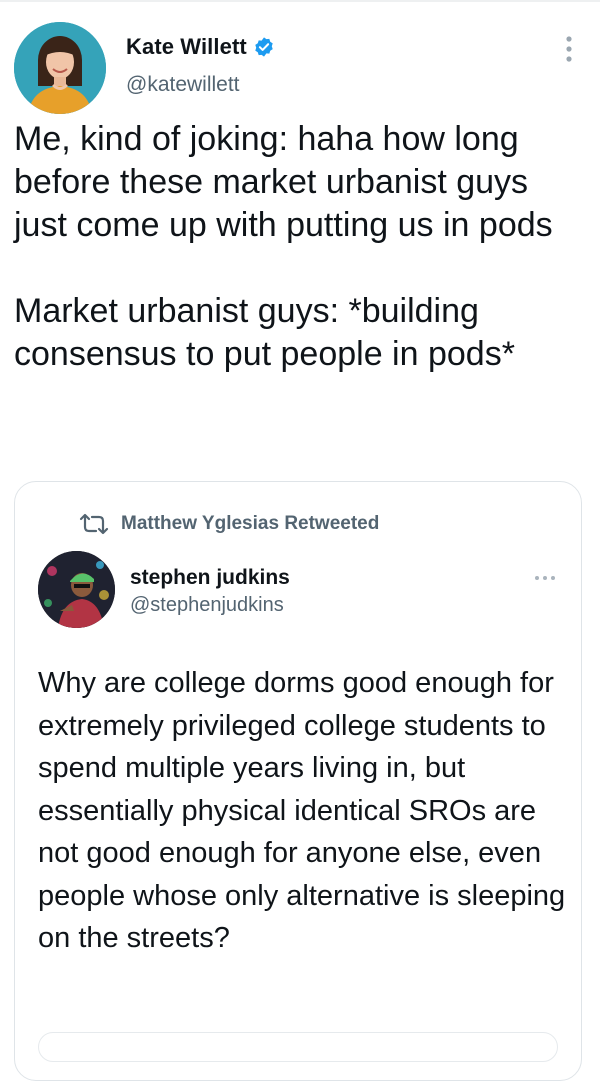 The image size is (600, 1081). Describe the element at coordinates (264, 47) in the screenshot. I see `verified-badge-icon` at that location.